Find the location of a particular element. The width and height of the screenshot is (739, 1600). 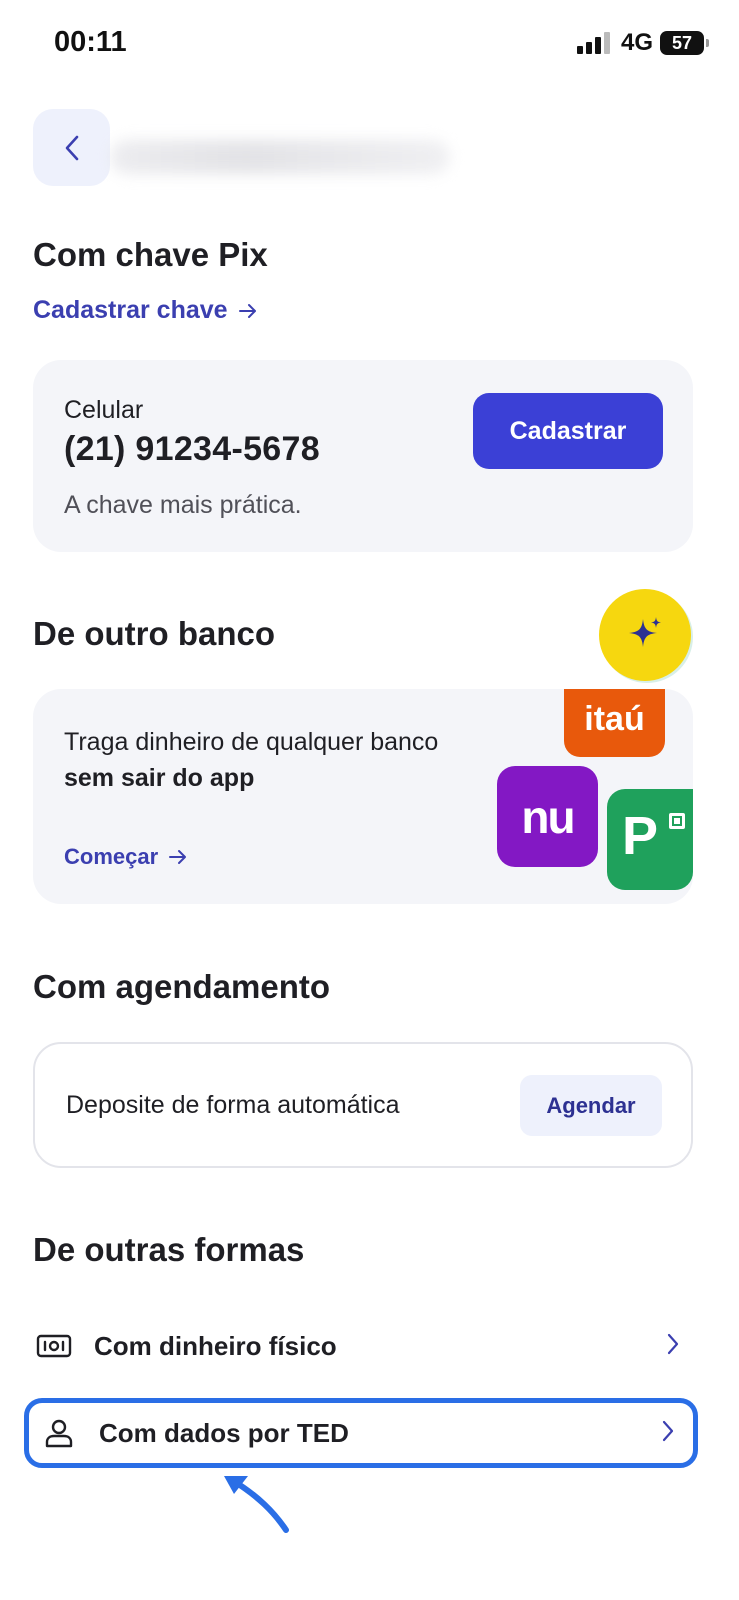

back-button is located at coordinates (71, 147).